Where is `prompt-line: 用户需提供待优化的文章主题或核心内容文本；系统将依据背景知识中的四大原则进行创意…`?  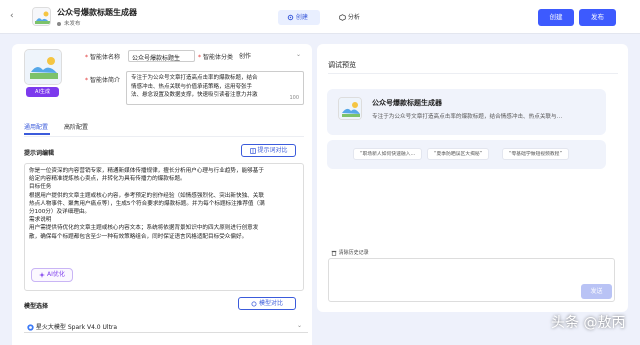 prompt-line: 用户需提供待优化的文章主题或核心内容文本；系统将依据背景知识中的四大原则进行创意… is located at coordinates (144, 228).